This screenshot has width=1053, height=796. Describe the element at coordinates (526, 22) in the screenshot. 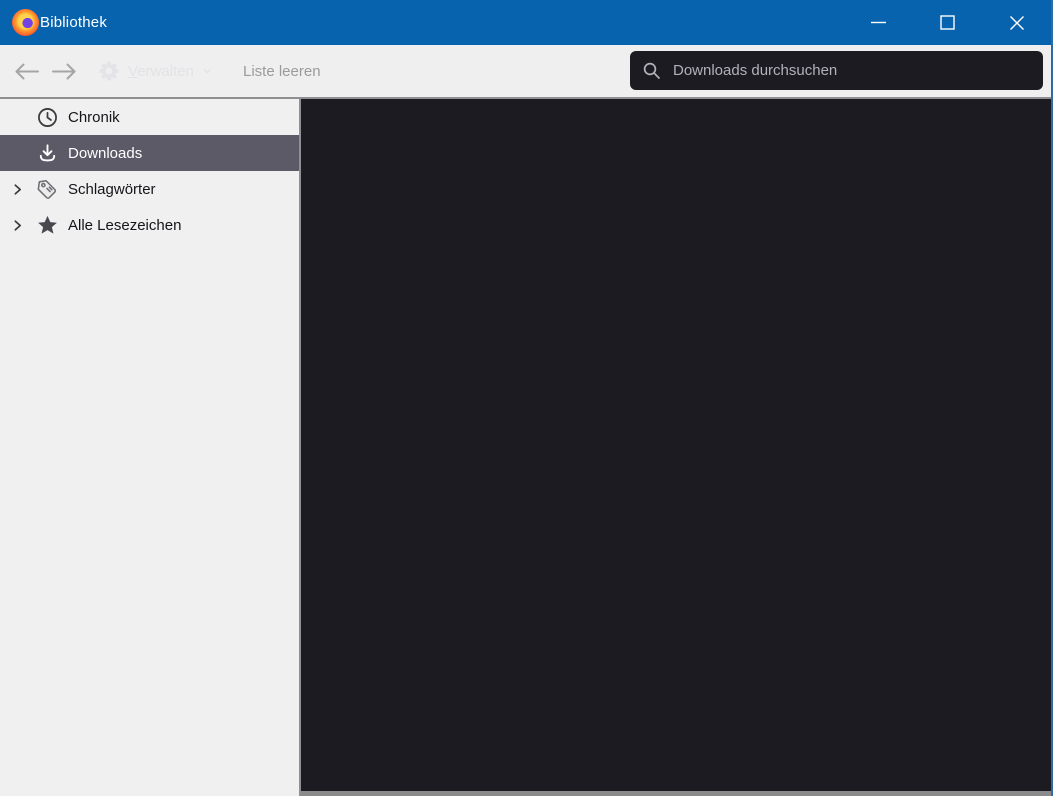

I see `titlebar: Bibliothek` at that location.